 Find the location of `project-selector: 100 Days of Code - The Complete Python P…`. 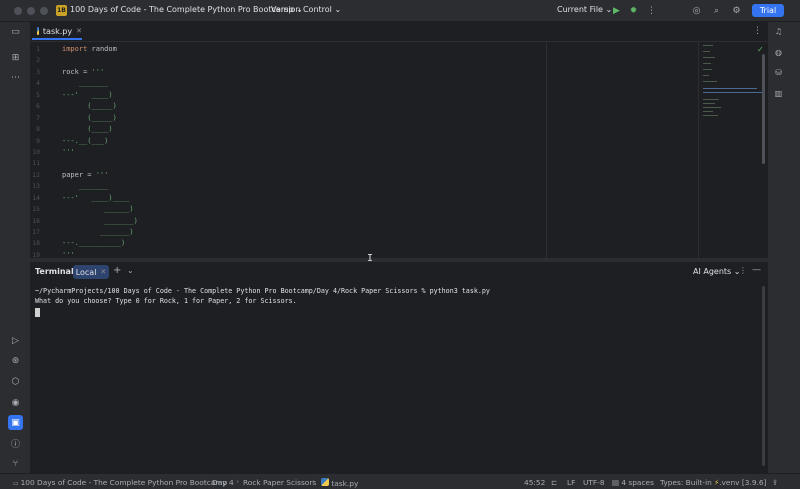

project-selector: 100 Days of Code - The Complete Python P… is located at coordinates (186, 9).